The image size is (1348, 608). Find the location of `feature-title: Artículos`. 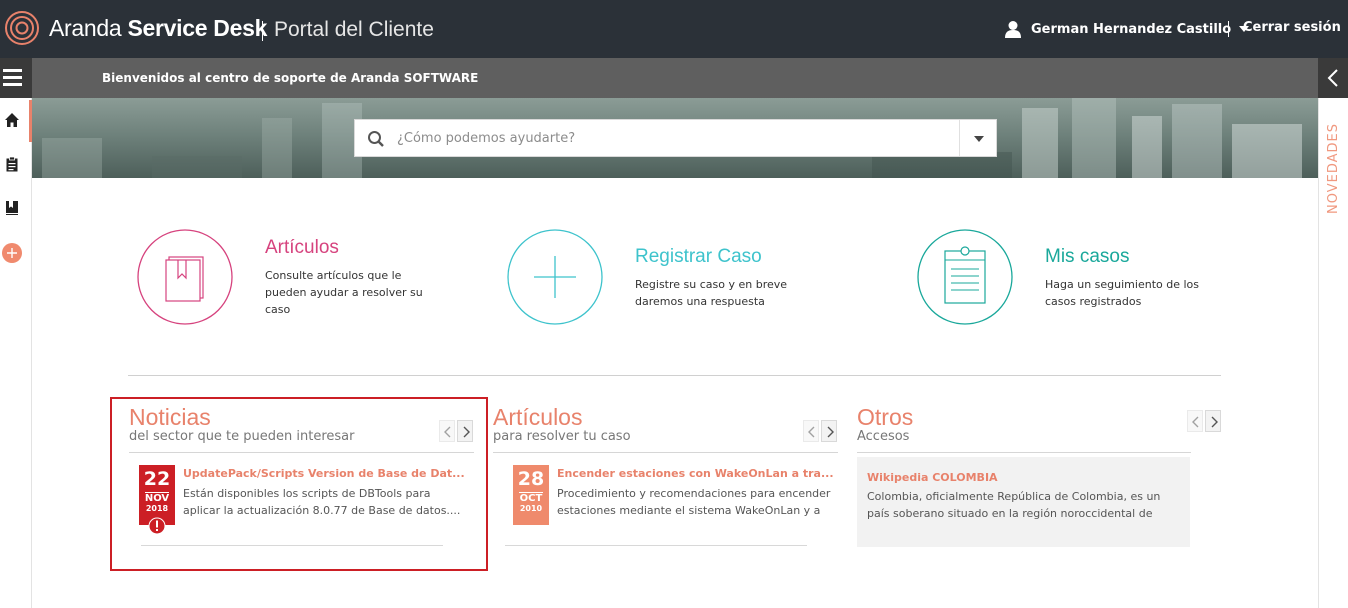

feature-title: Artículos is located at coordinates (302, 248).